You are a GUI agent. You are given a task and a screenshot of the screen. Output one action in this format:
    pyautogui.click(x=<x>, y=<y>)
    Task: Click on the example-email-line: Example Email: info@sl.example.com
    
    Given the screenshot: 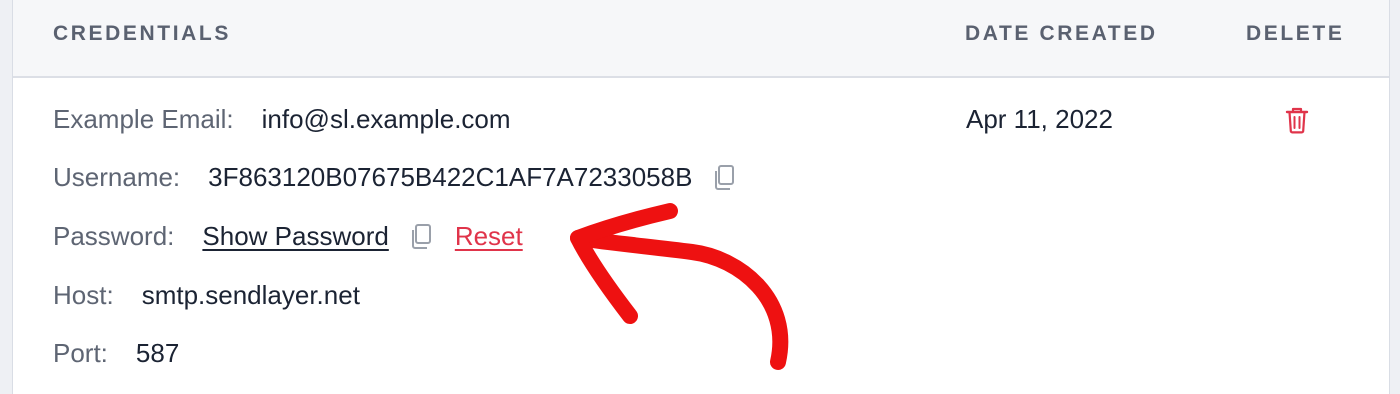 What is the action you would take?
    pyautogui.click(x=282, y=119)
    